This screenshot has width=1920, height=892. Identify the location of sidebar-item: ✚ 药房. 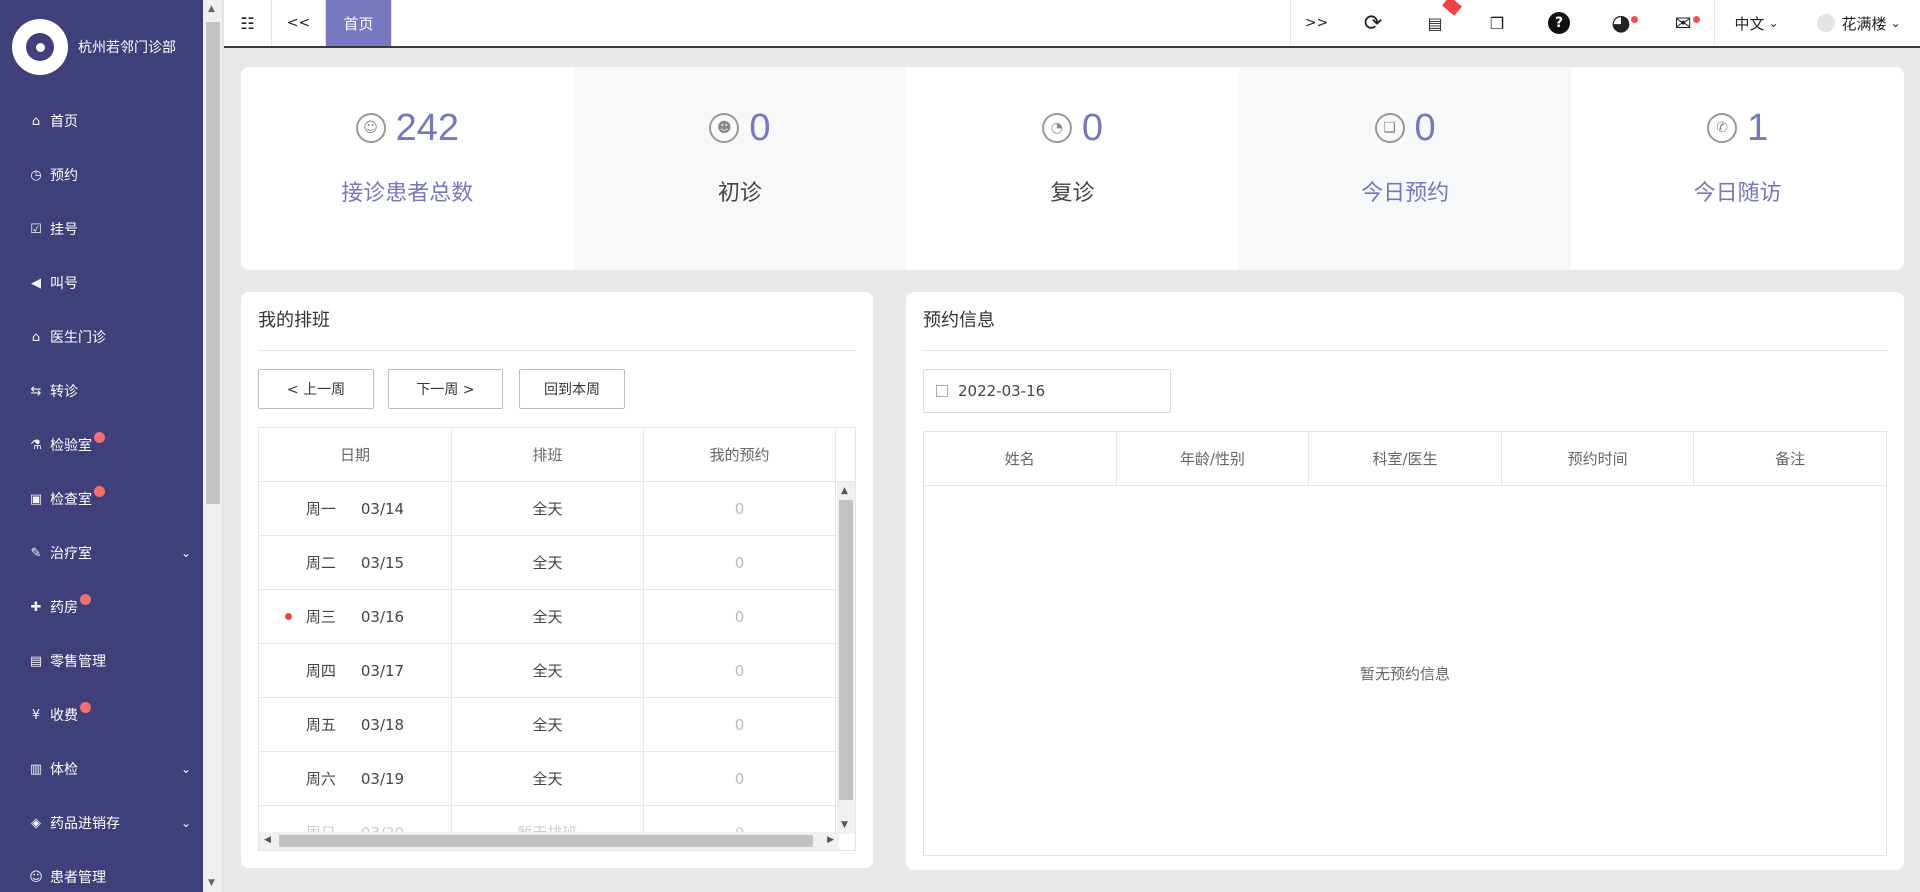
(101, 607).